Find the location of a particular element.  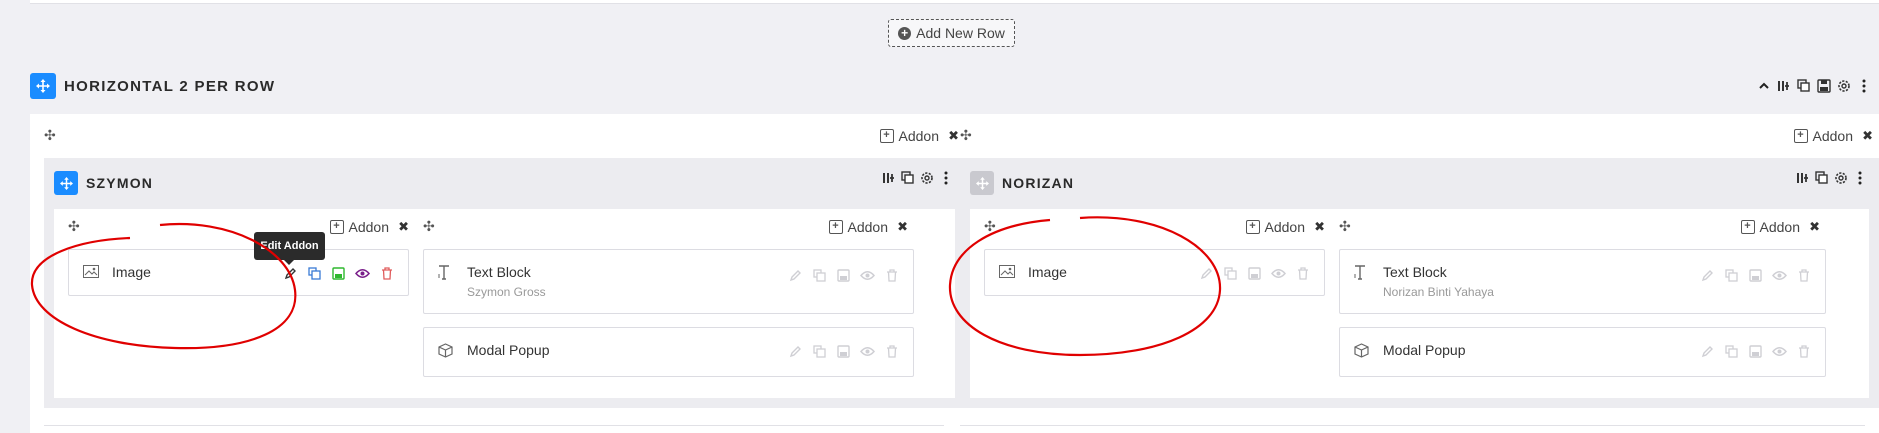

inner-column-1: ✣ + Addon ✖ Image is located at coordinates (231, 303).